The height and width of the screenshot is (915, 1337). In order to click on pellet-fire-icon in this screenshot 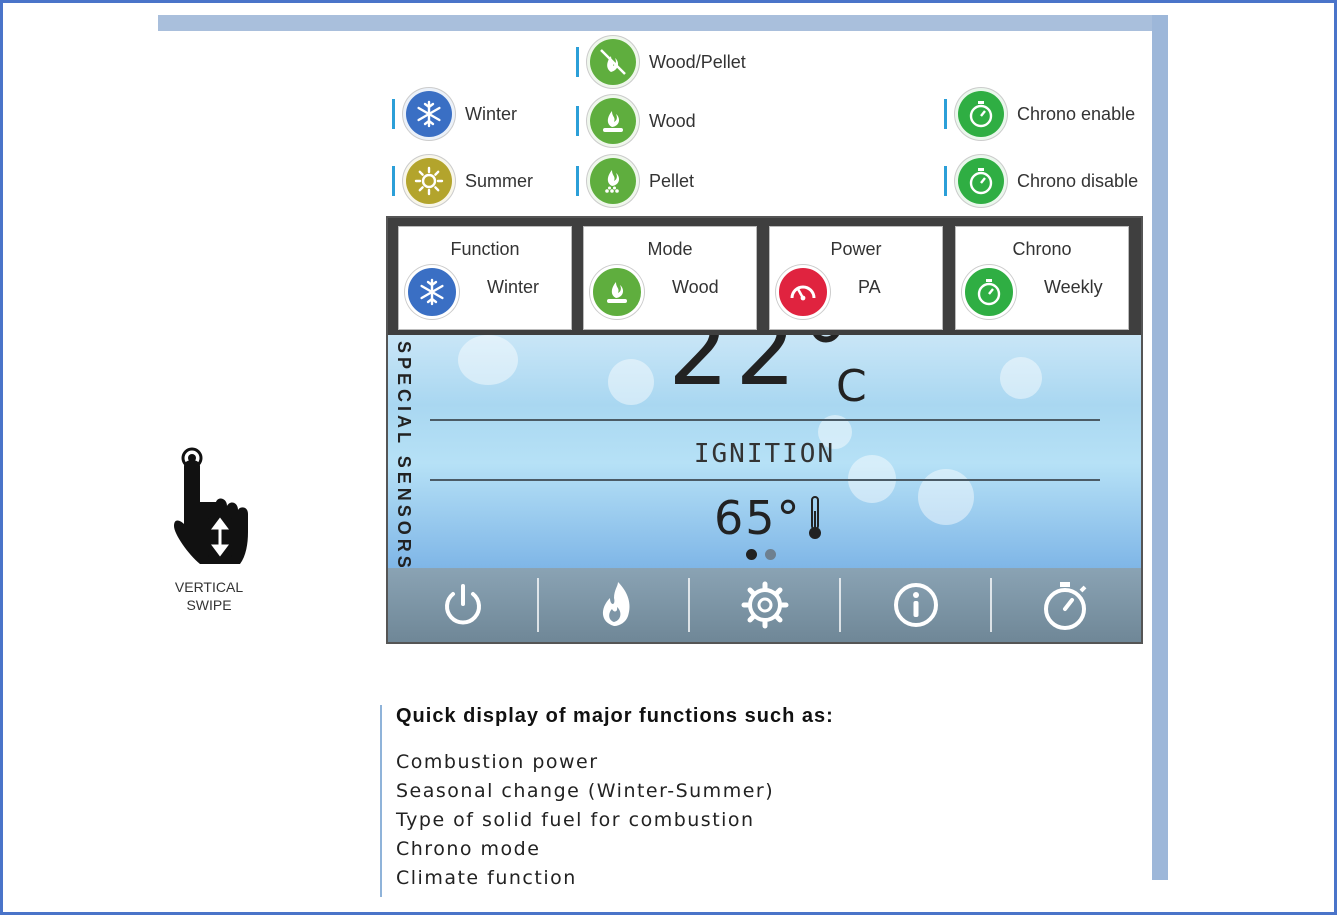, I will do `click(613, 181)`.